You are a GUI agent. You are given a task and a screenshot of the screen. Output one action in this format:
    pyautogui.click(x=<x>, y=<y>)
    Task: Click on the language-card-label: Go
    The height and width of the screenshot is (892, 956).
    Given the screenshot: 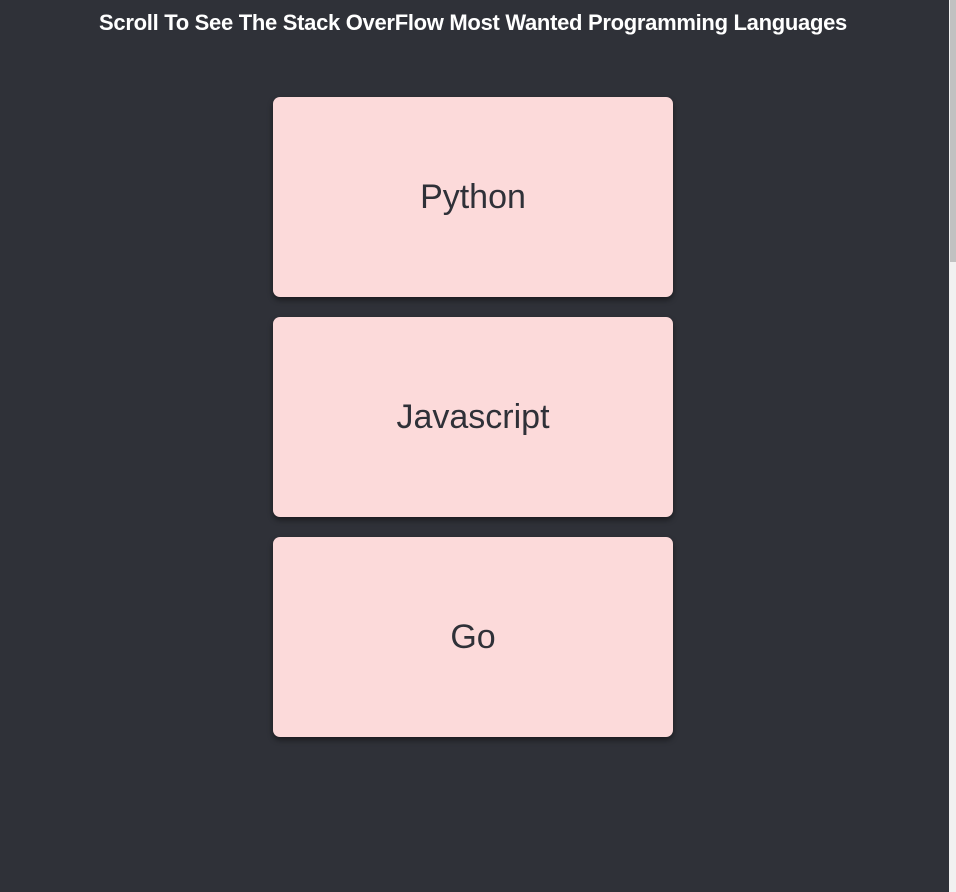 What is the action you would take?
    pyautogui.click(x=473, y=636)
    